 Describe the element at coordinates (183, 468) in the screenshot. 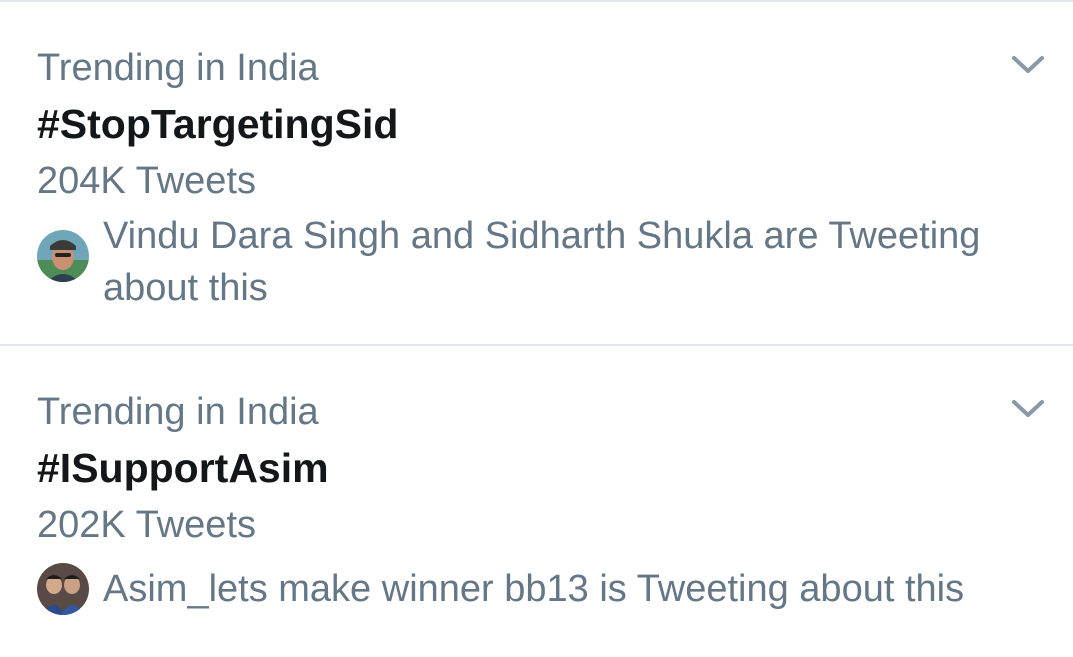

I see `trend-hashtag: #ISupportAsim` at that location.